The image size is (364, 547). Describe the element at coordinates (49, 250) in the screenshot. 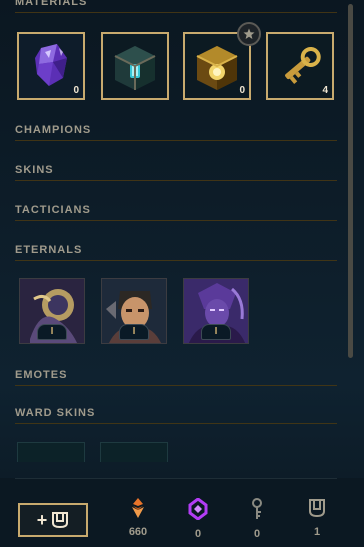

I see `section-label: ETERNALS` at that location.